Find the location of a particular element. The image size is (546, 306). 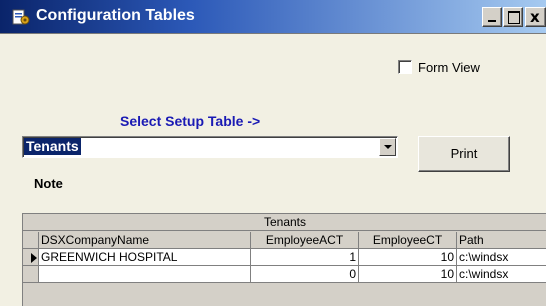

row-pointer-icon is located at coordinates (34, 258).